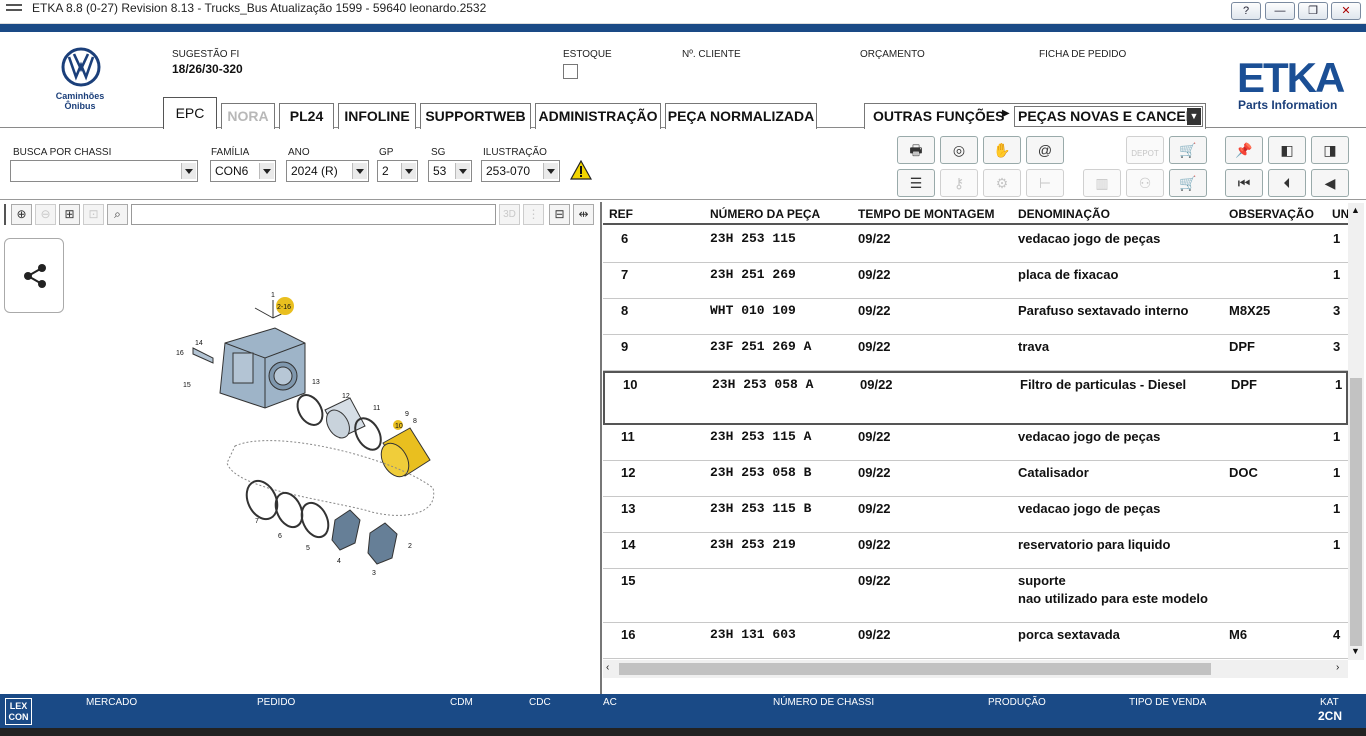 The image size is (1366, 736). What do you see at coordinates (339, 561) in the screenshot?
I see `callout-4: 4` at bounding box center [339, 561].